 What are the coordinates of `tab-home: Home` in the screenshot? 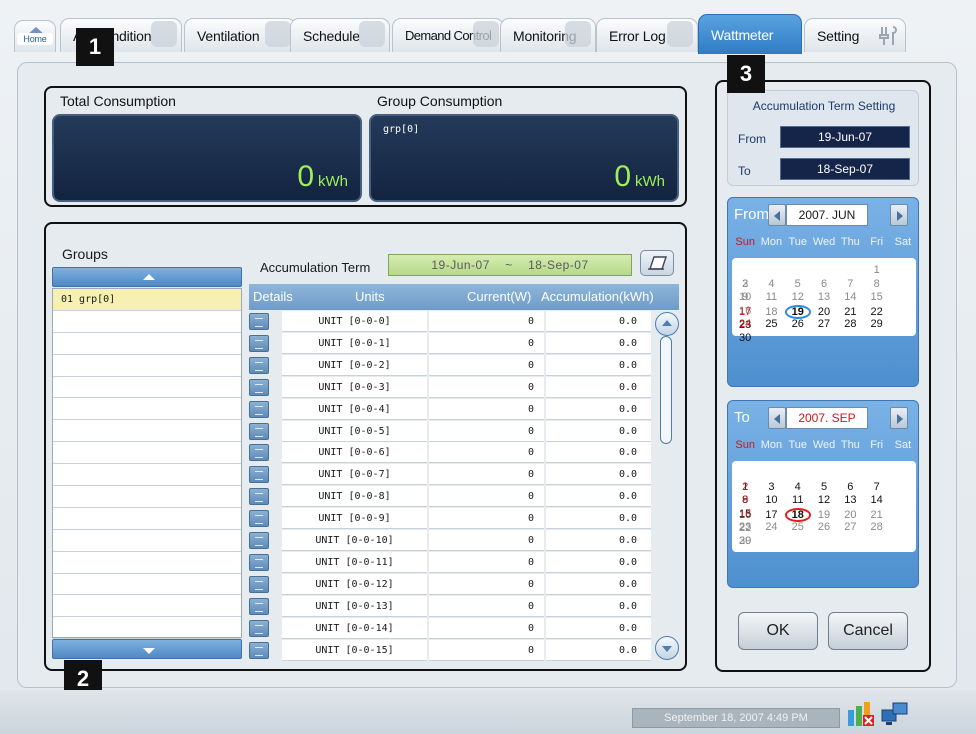 It's located at (35, 36).